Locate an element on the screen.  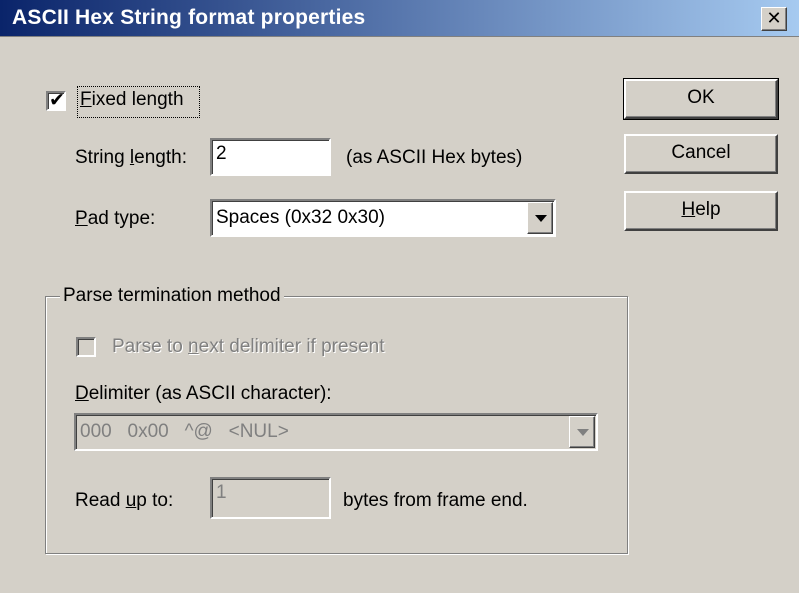
pad-type-value: Spaces (0x32 0x30) is located at coordinates (300, 217).